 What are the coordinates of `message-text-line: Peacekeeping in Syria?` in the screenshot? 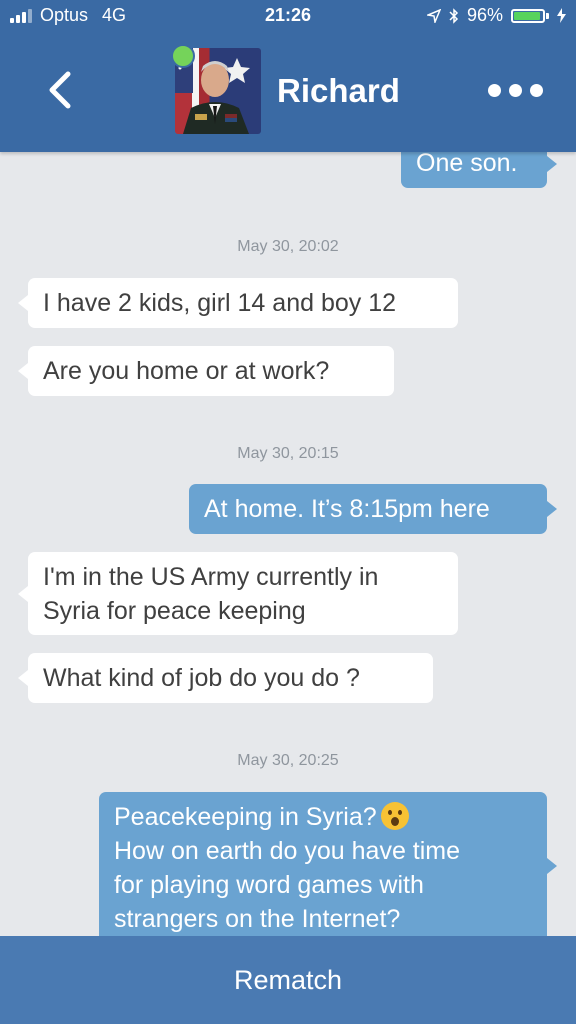 It's located at (323, 817).